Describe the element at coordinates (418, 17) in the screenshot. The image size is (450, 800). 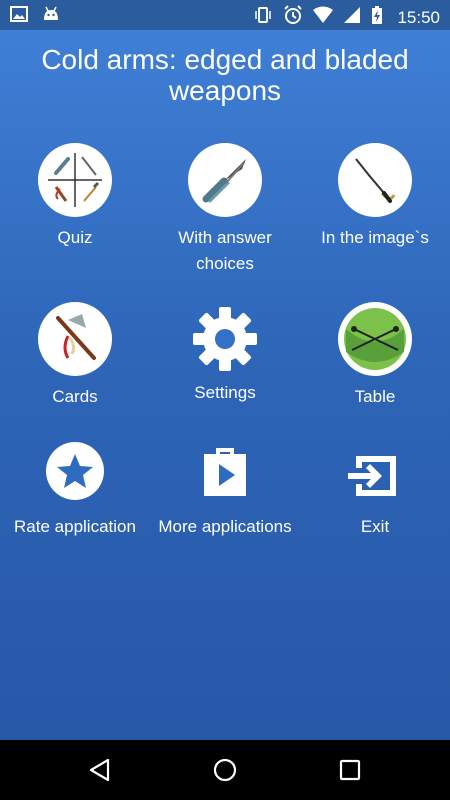
I see `status-time: 15:50` at that location.